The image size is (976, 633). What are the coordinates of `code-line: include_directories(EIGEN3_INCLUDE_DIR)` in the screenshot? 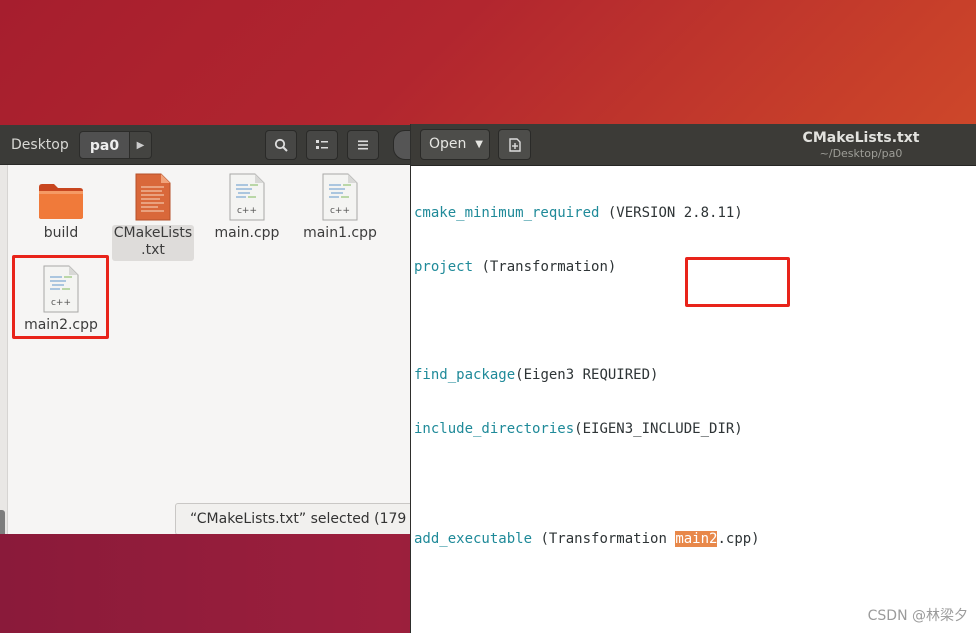 It's located at (694, 429).